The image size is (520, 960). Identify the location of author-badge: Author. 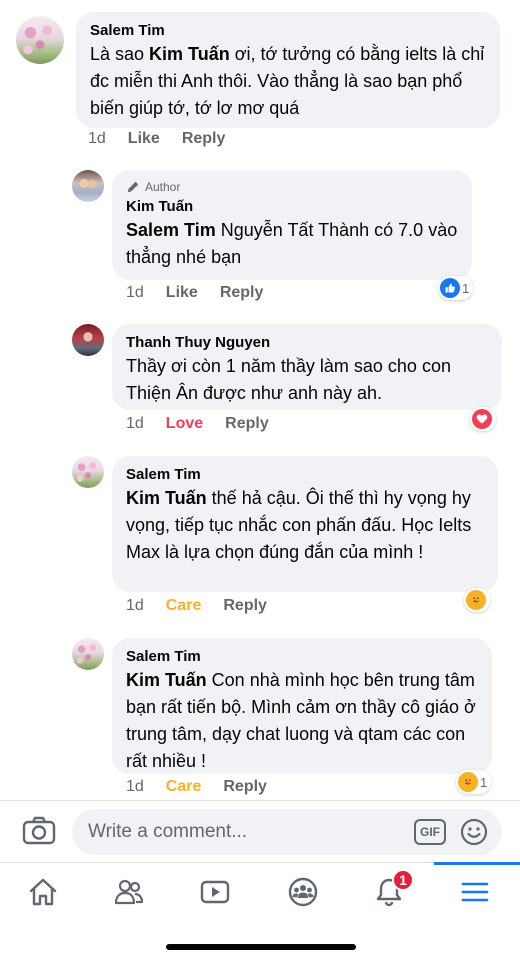
(292, 187).